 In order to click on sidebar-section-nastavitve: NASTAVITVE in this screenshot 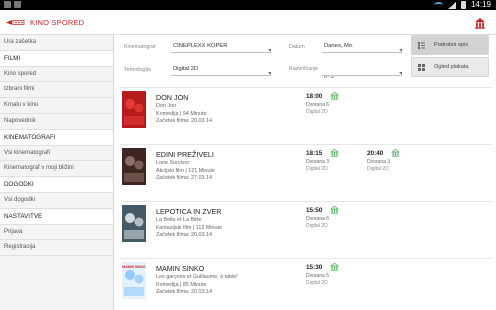, I will do `click(56, 216)`.